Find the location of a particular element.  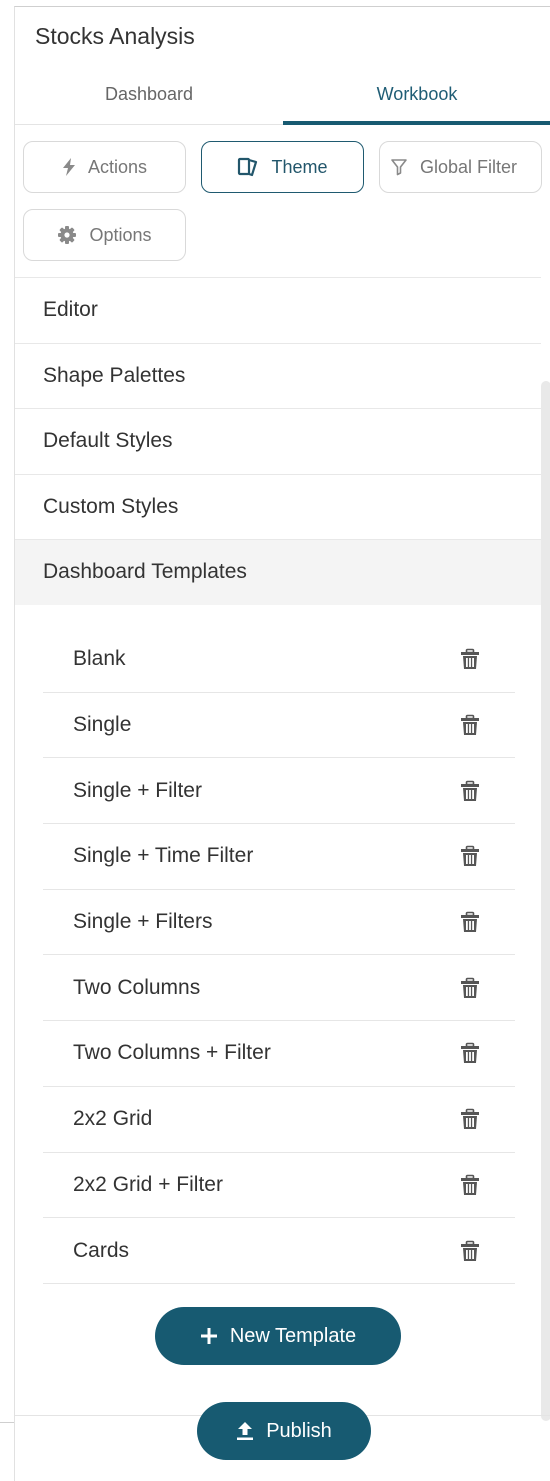

section-default-styles: Default Styles is located at coordinates (278, 441).